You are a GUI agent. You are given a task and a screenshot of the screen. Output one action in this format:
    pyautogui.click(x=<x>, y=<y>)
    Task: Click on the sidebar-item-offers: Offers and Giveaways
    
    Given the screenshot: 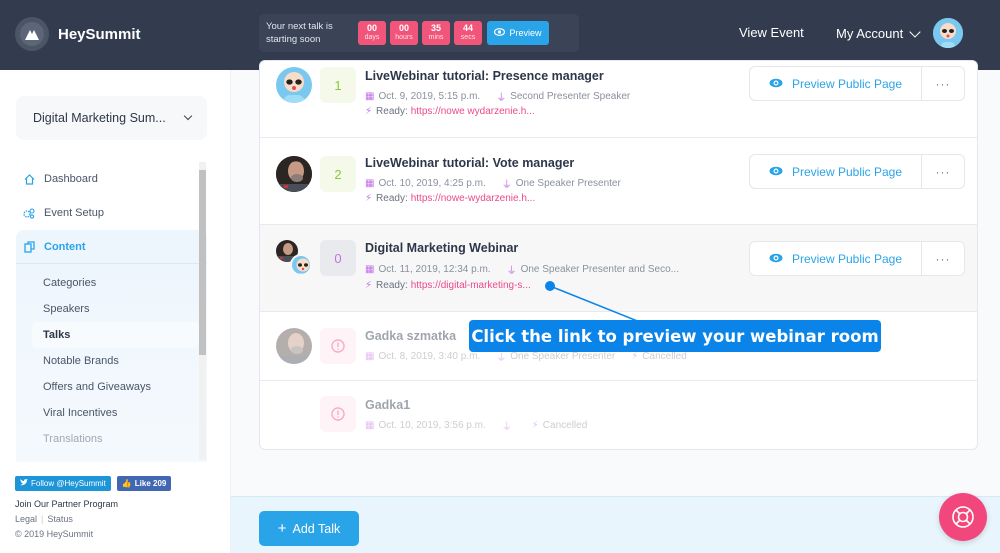 What is the action you would take?
    pyautogui.click(x=111, y=387)
    